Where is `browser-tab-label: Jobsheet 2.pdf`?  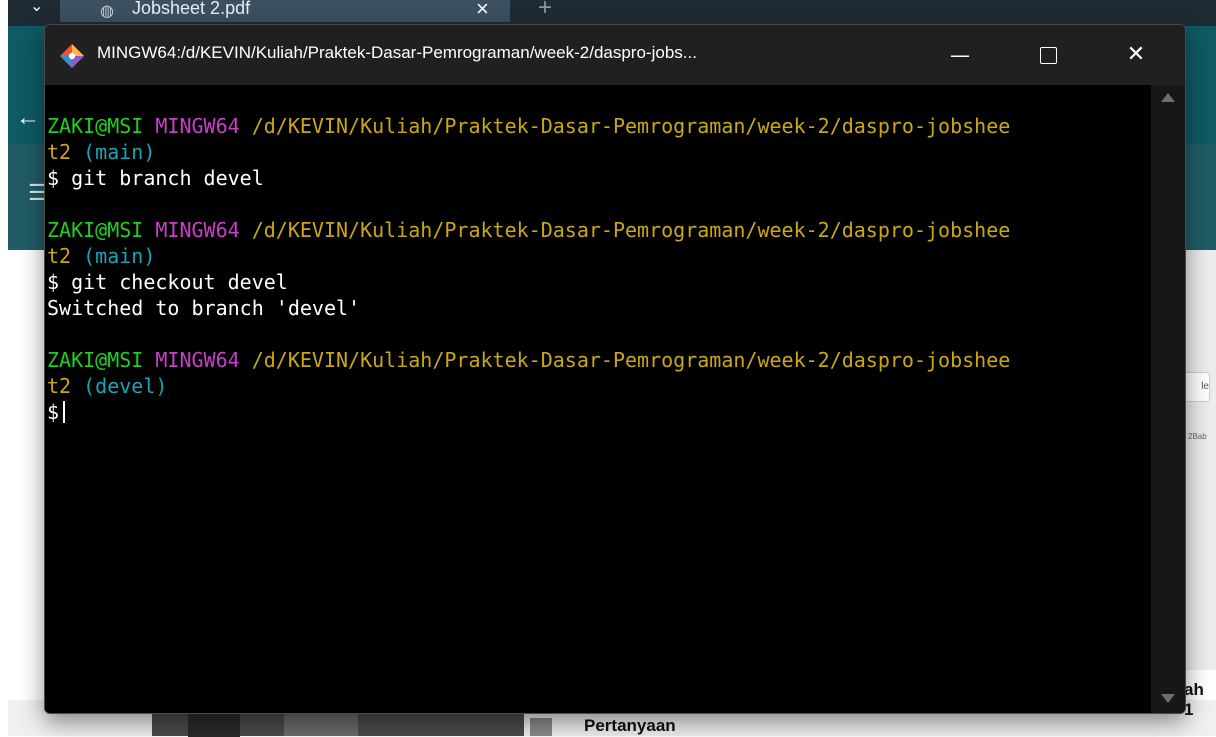
browser-tab-label: Jobsheet 2.pdf is located at coordinates (191, 9).